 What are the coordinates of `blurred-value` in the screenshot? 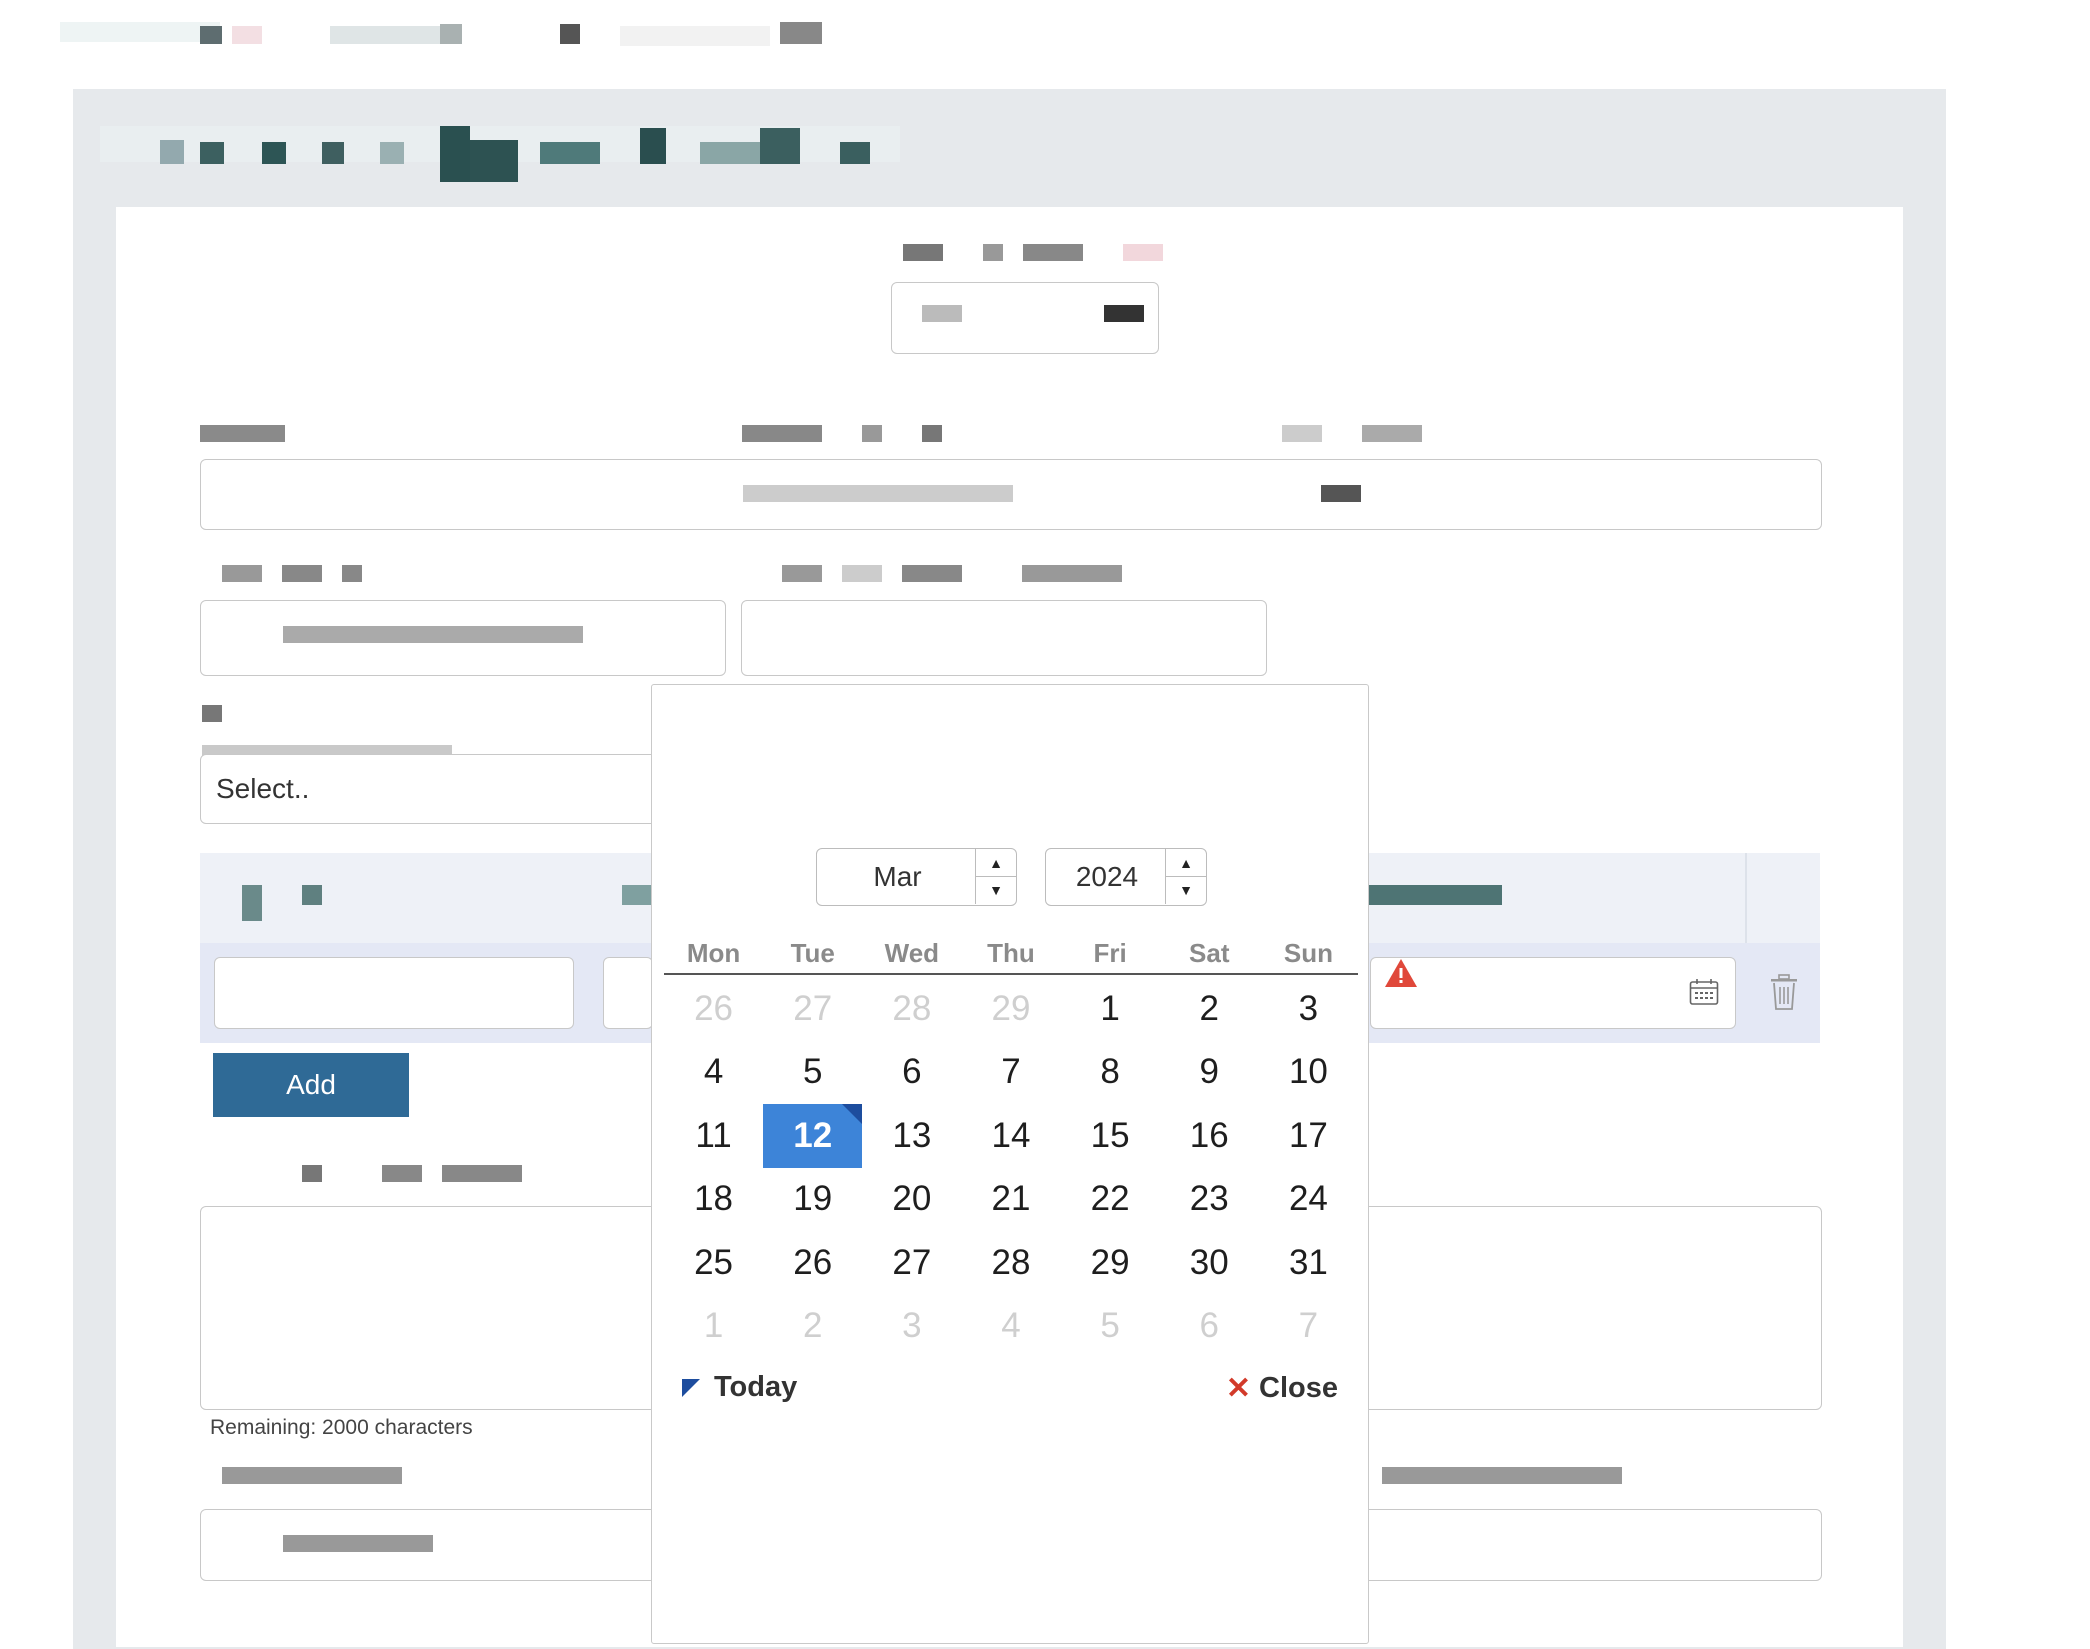 It's located at (942, 313).